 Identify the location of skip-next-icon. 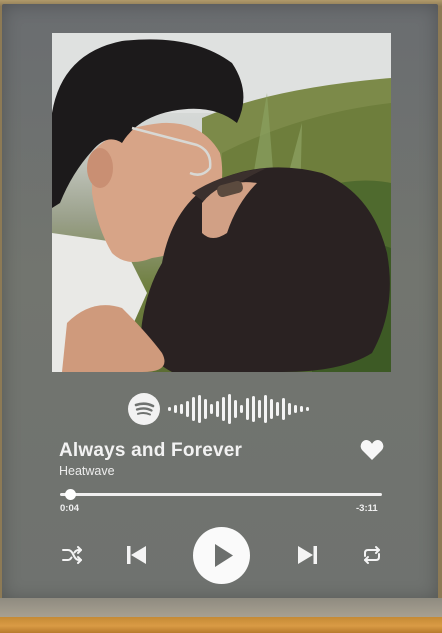
(307, 555).